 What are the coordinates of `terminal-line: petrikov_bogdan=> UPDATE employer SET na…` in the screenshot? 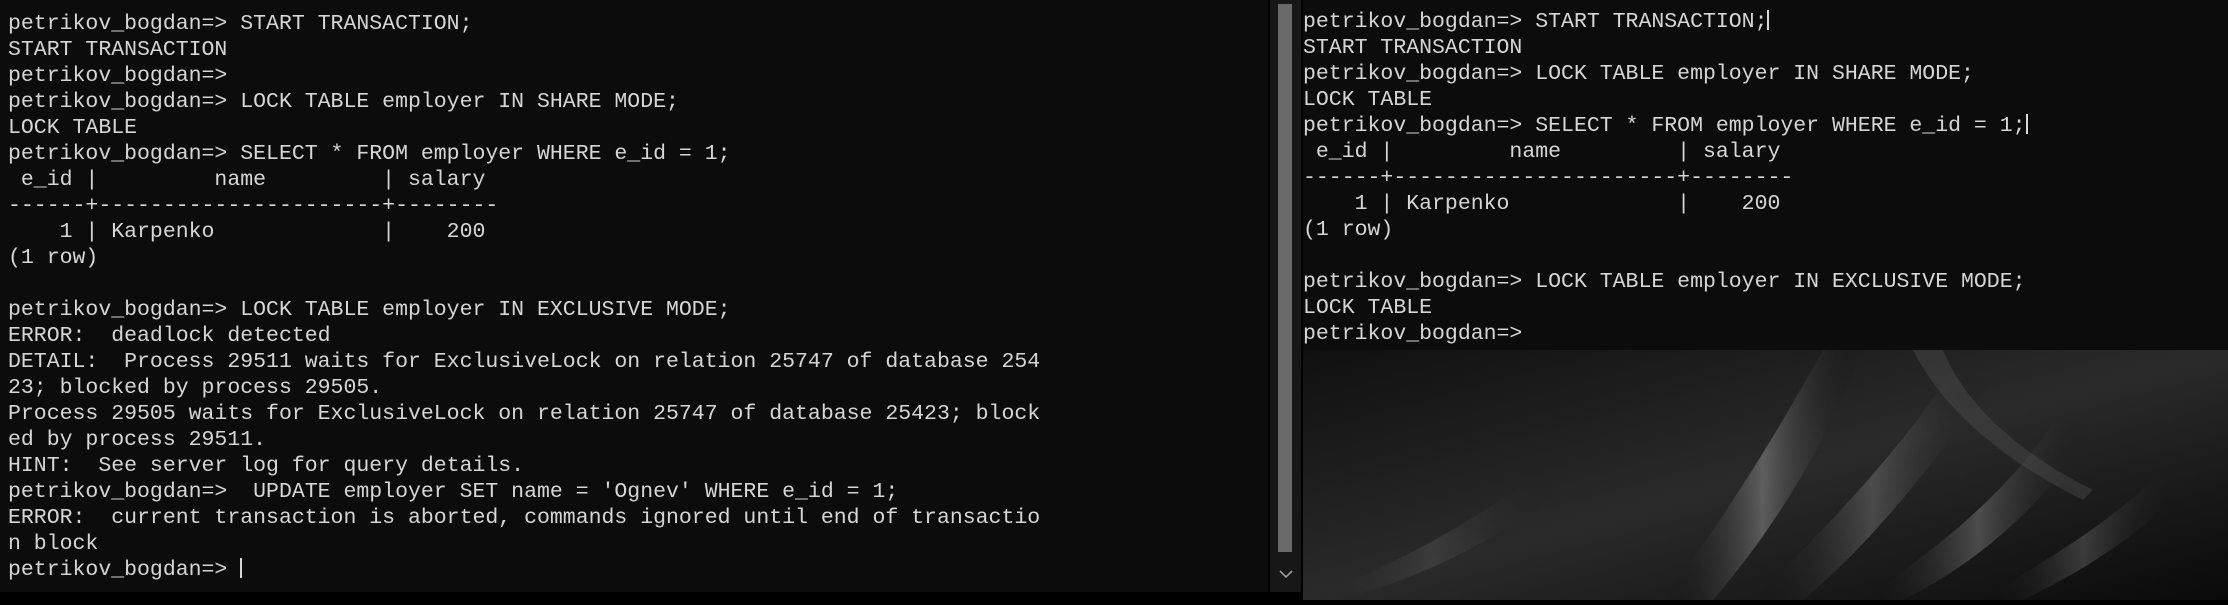 It's located at (453, 492).